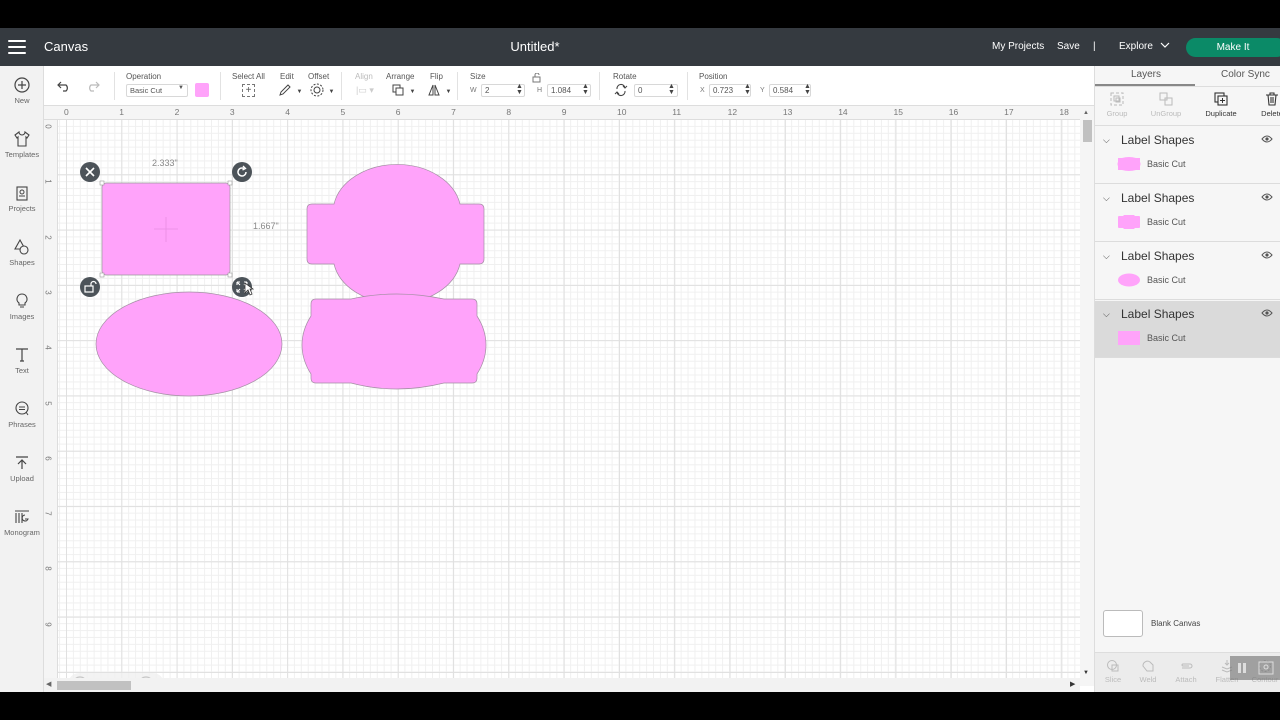  Describe the element at coordinates (48, 347) in the screenshot. I see `ruler-tick-label: 4` at that location.